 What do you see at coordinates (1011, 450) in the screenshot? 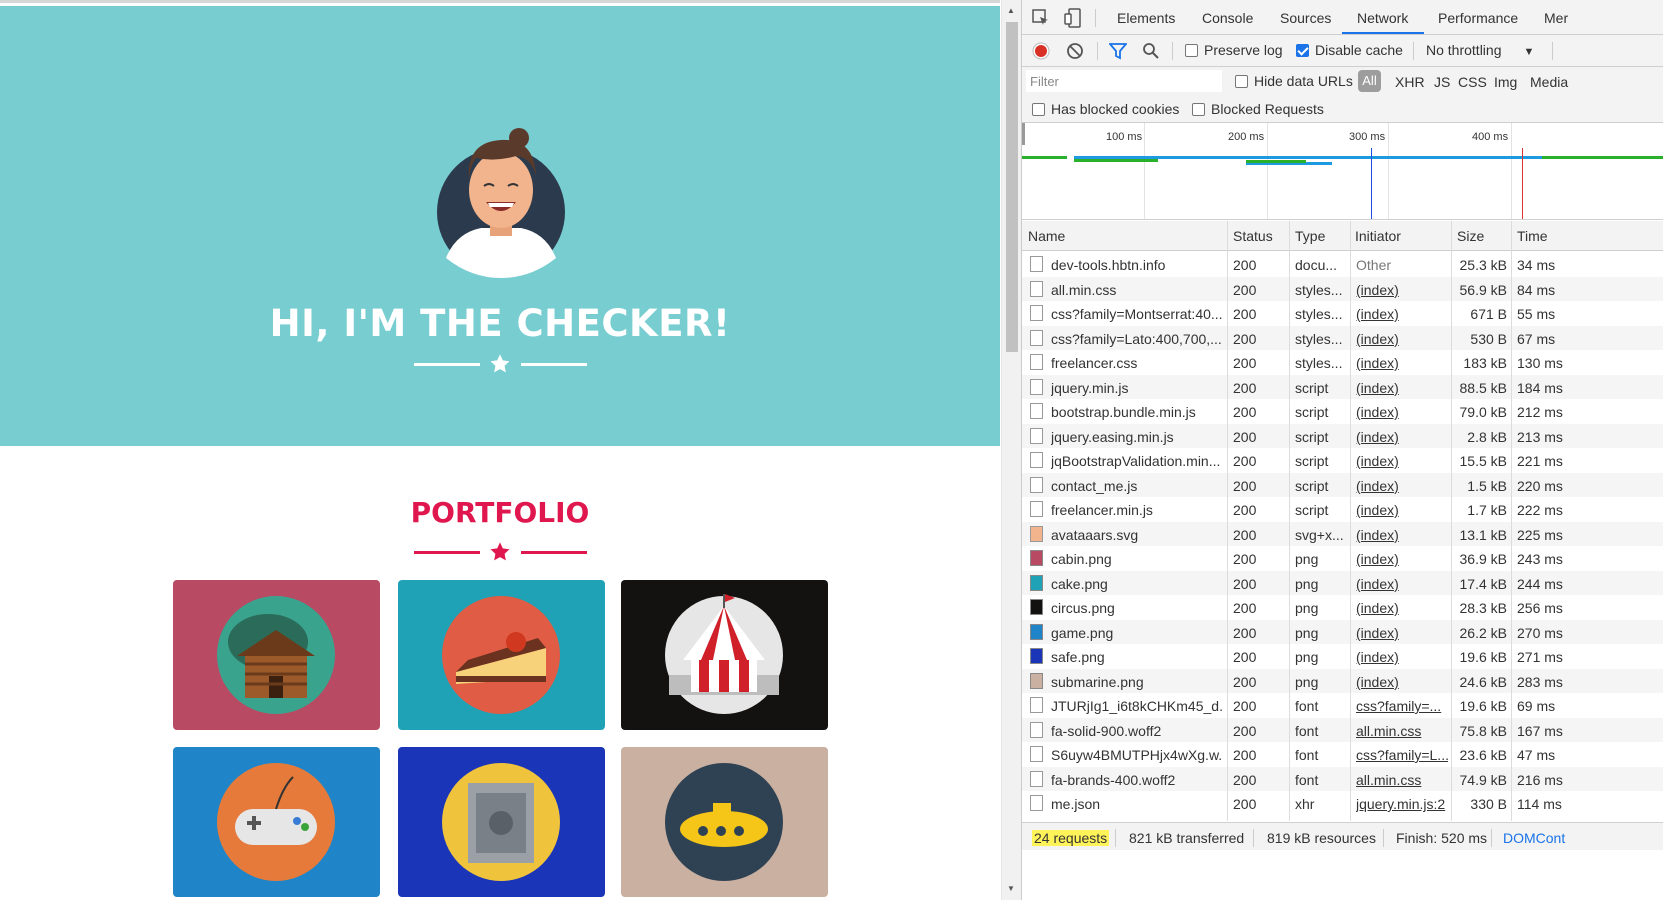
I see `page-scrollbar: ▲ ▼` at bounding box center [1011, 450].